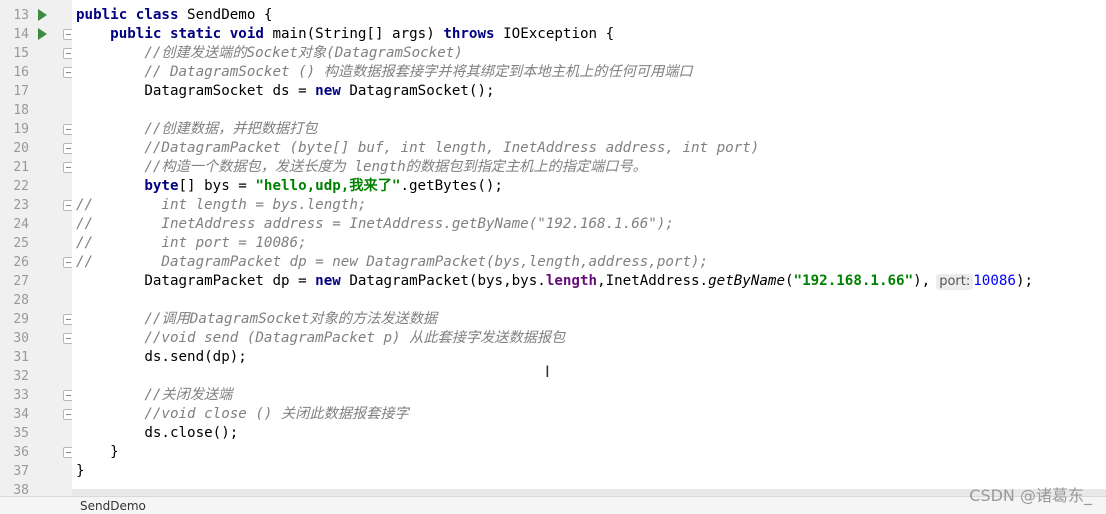  Describe the element at coordinates (559, 34) in the screenshot. I see `code-token: IOException {` at that location.